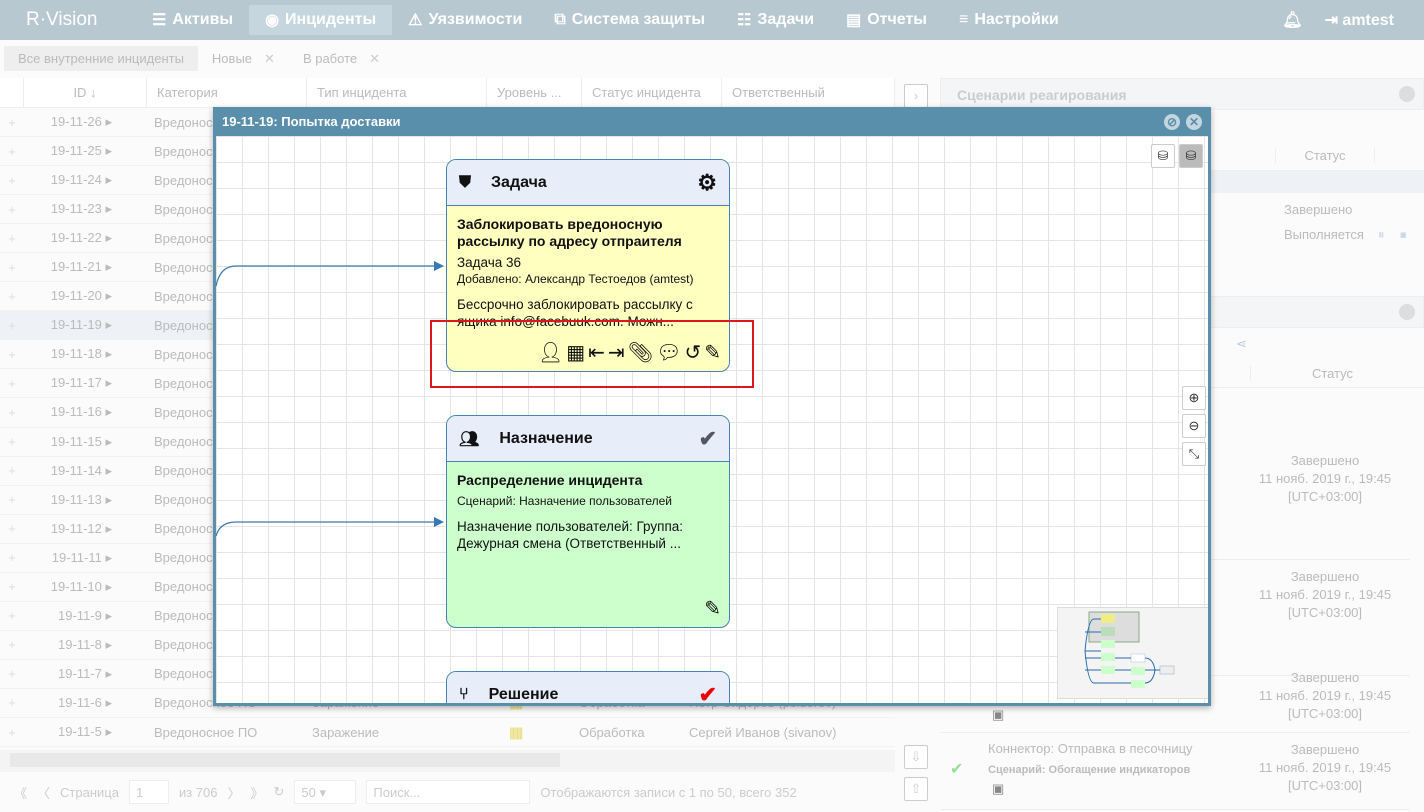 This screenshot has height=812, width=1424. I want to click on zoom-out-button: ⊖, so click(1194, 426).